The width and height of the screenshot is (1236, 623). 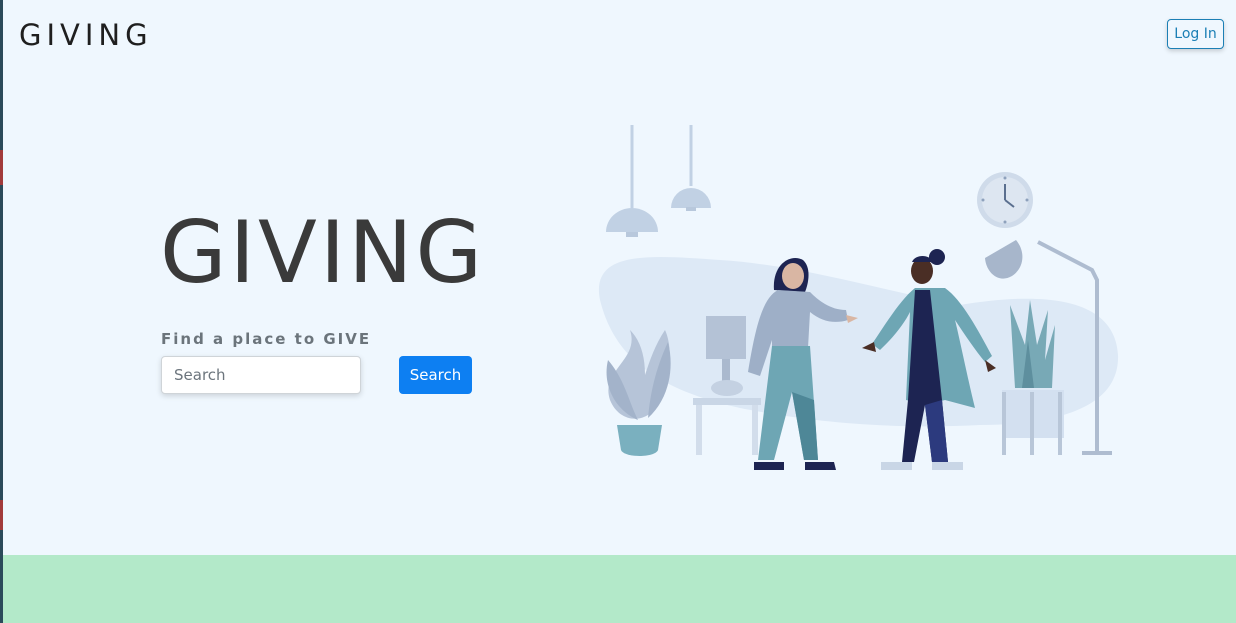 I want to click on potted-plant-icon, so click(x=638, y=393).